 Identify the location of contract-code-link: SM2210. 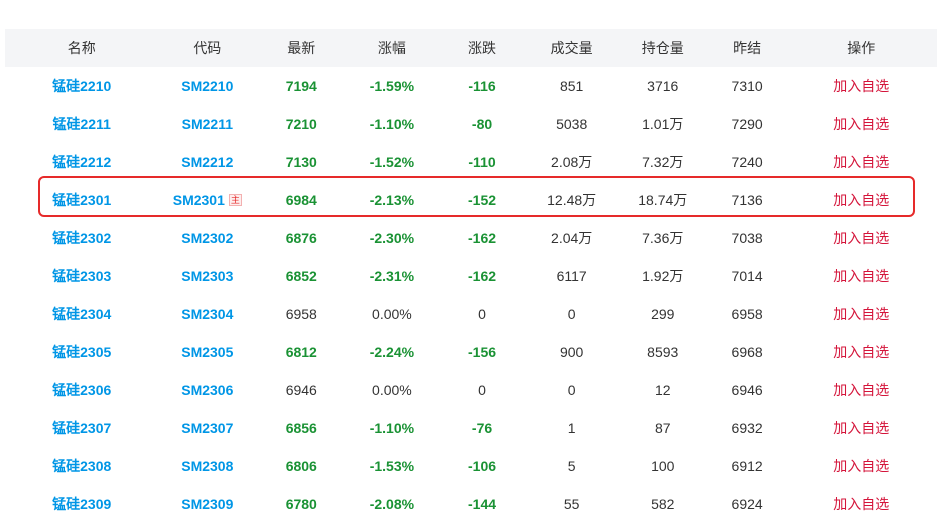
(207, 86).